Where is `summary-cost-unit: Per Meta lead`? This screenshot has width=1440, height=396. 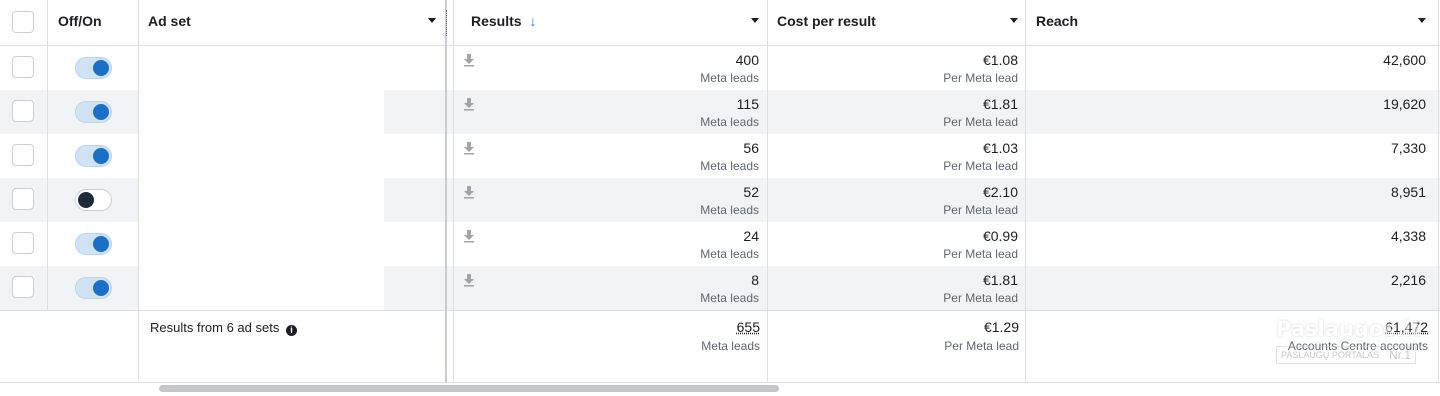
summary-cost-unit: Per Meta lead is located at coordinates (981, 346).